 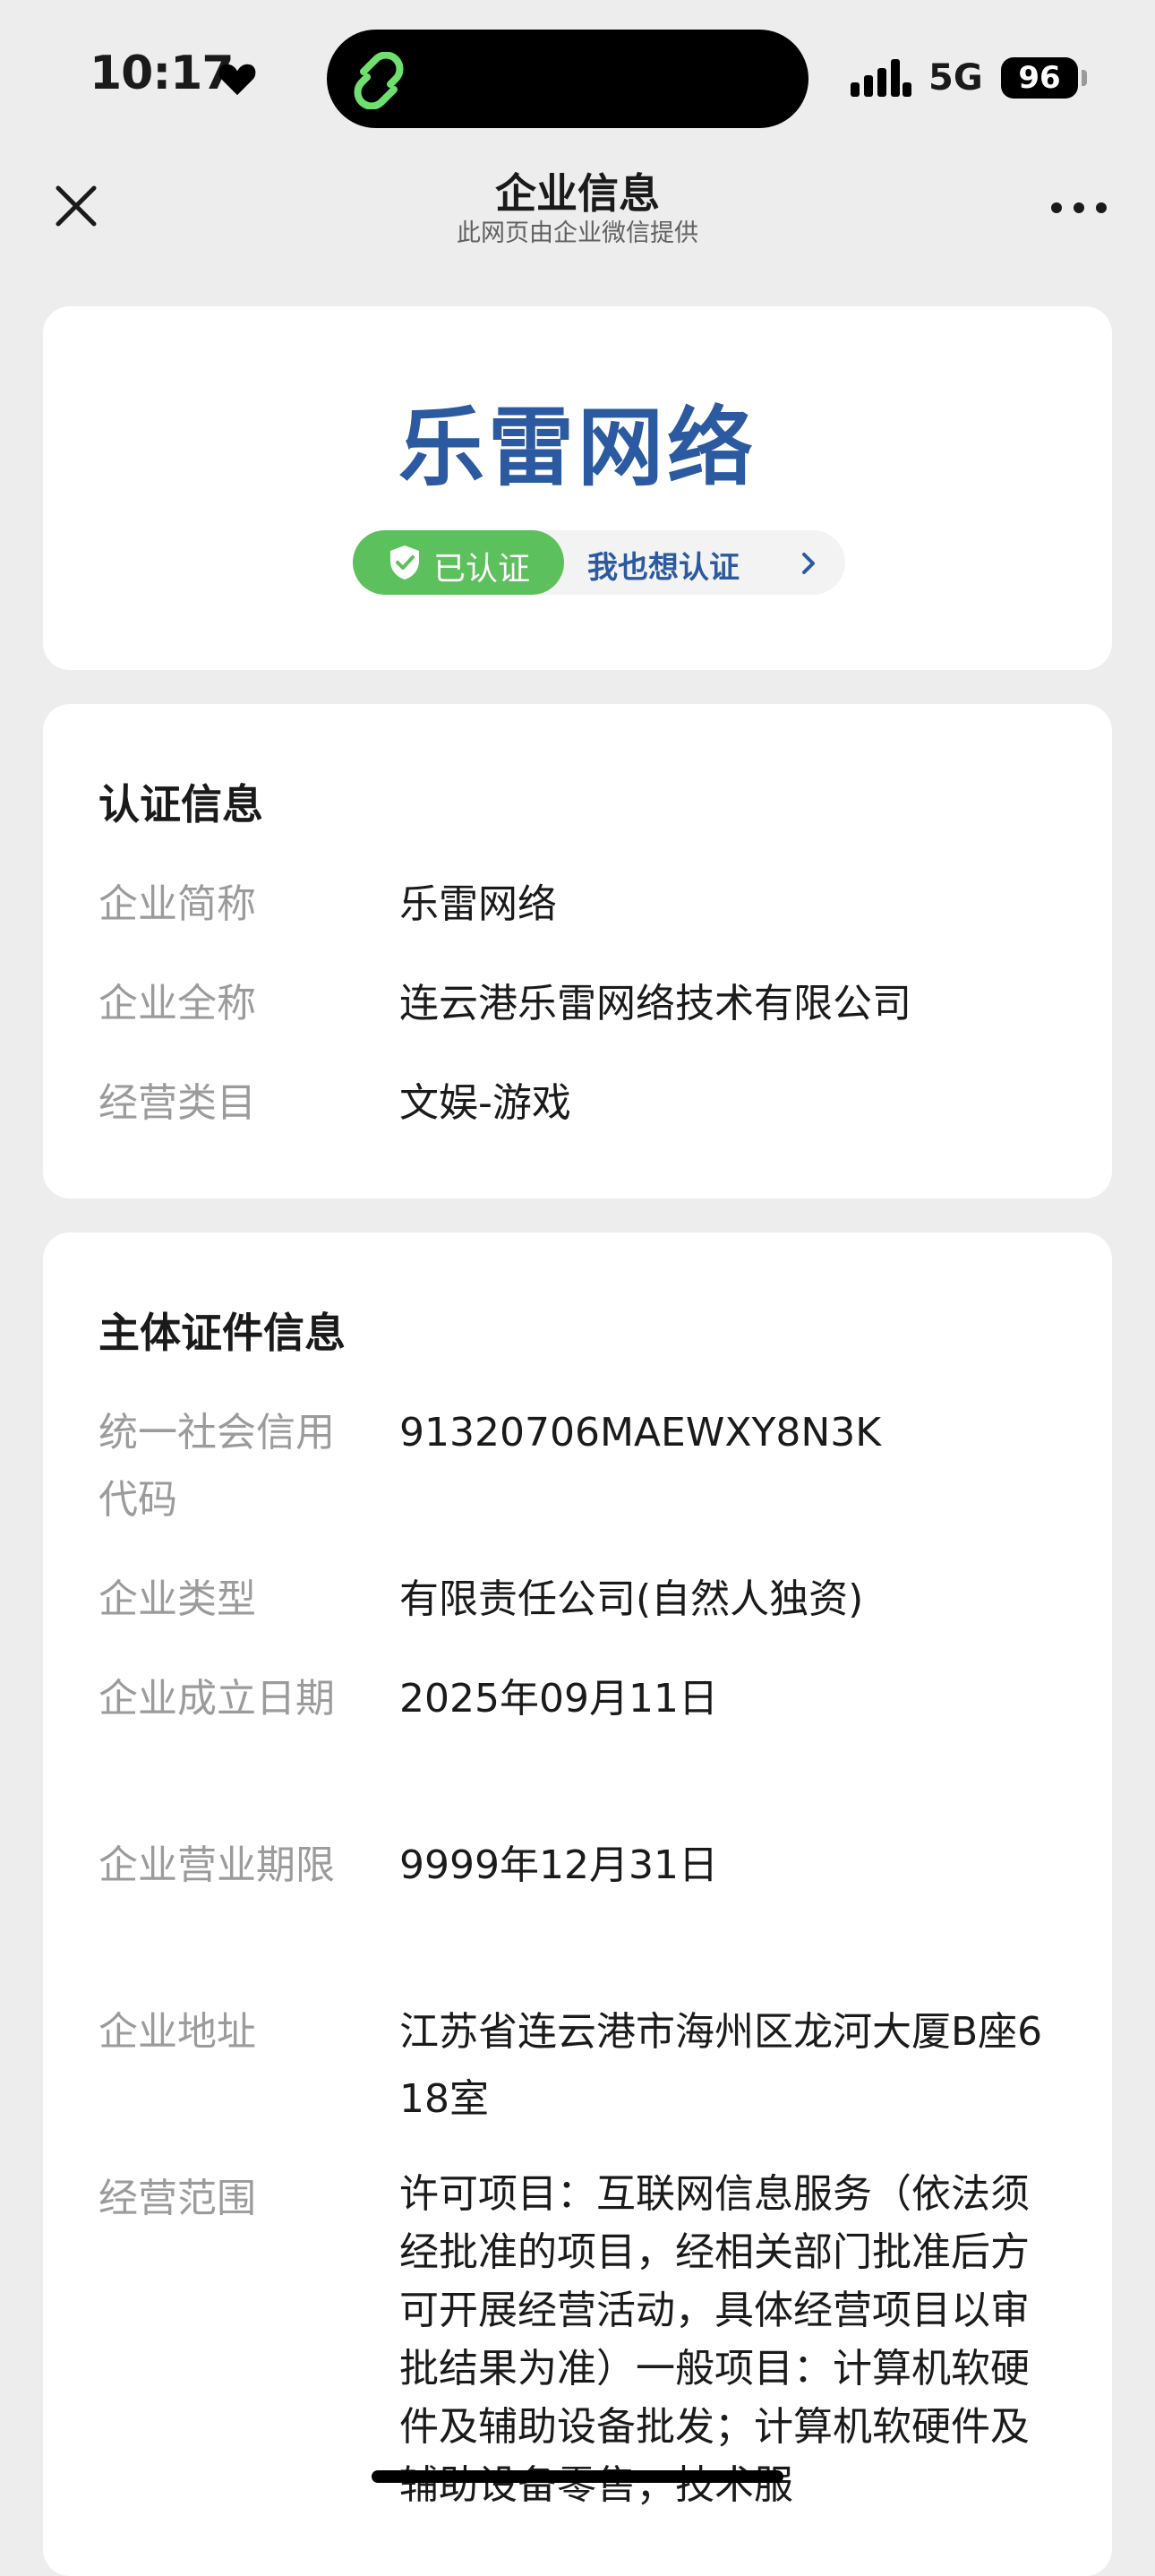 I want to click on more-icon, so click(x=1079, y=208).